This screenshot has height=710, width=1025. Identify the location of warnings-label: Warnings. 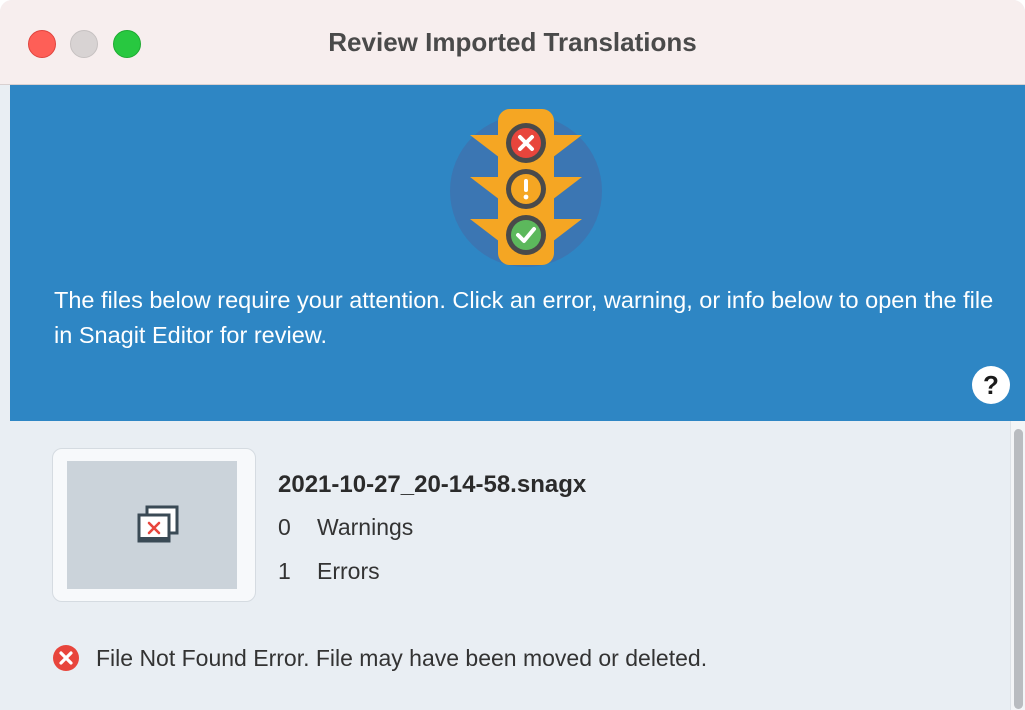
(365, 527).